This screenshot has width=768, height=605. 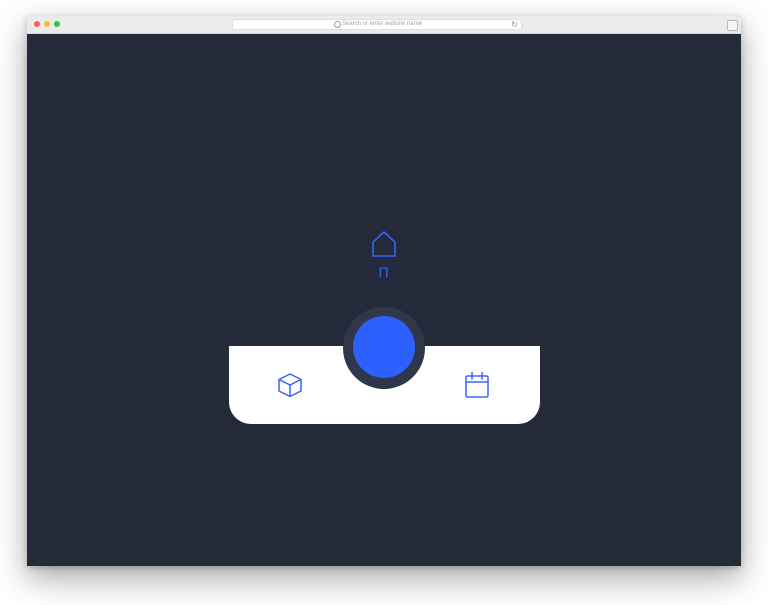 What do you see at coordinates (337, 24) in the screenshot?
I see `search-icon` at bounding box center [337, 24].